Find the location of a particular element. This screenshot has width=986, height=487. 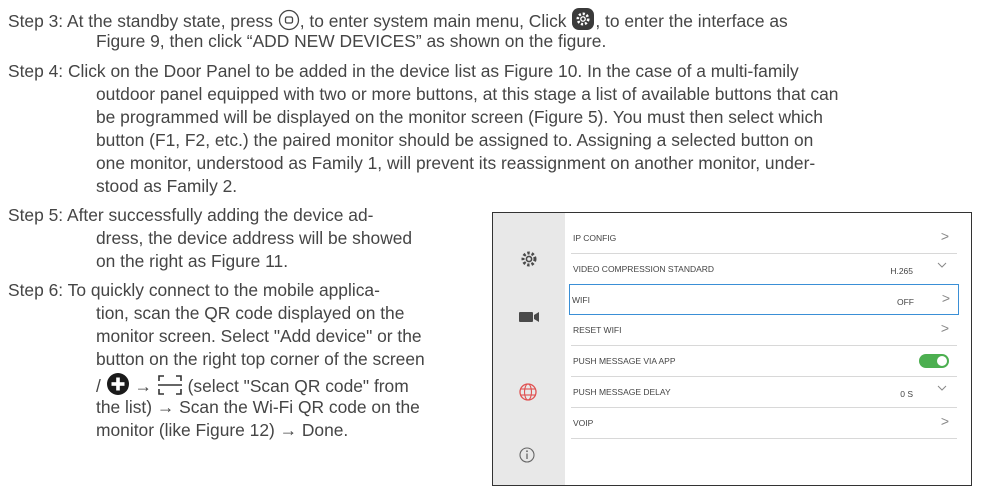

globe-icon is located at coordinates (528, 394).